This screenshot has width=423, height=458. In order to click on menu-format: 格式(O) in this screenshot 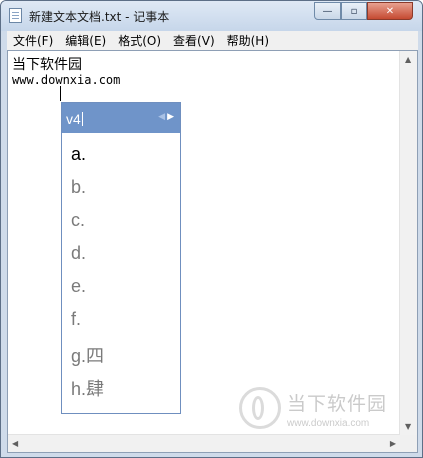, I will do `click(139, 40)`.